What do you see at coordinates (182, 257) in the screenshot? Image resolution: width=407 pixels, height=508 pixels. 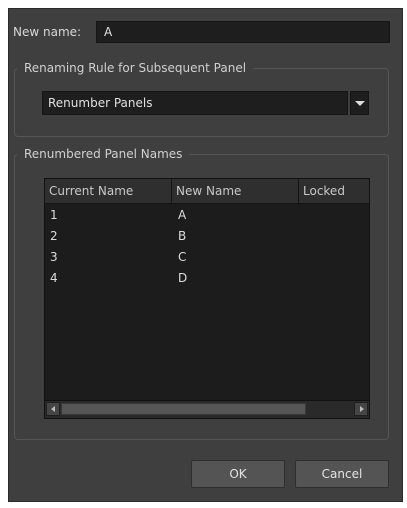 I see `cell-new-name: C` at bounding box center [182, 257].